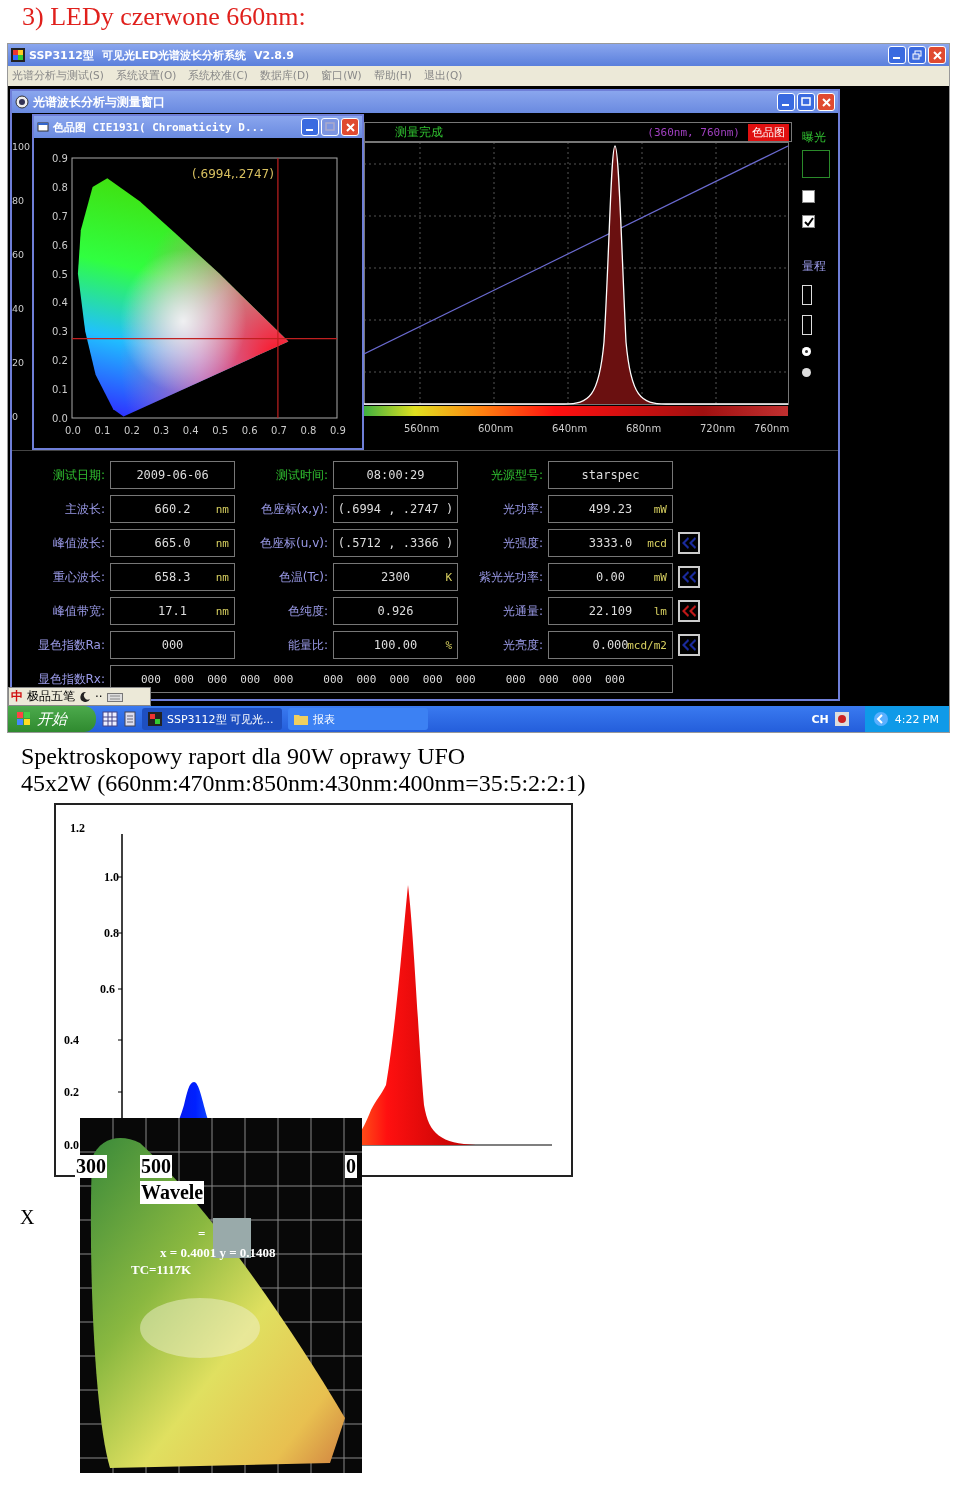 The height and width of the screenshot is (1485, 960). What do you see at coordinates (841, 719) in the screenshot?
I see `tray-icon` at bounding box center [841, 719].